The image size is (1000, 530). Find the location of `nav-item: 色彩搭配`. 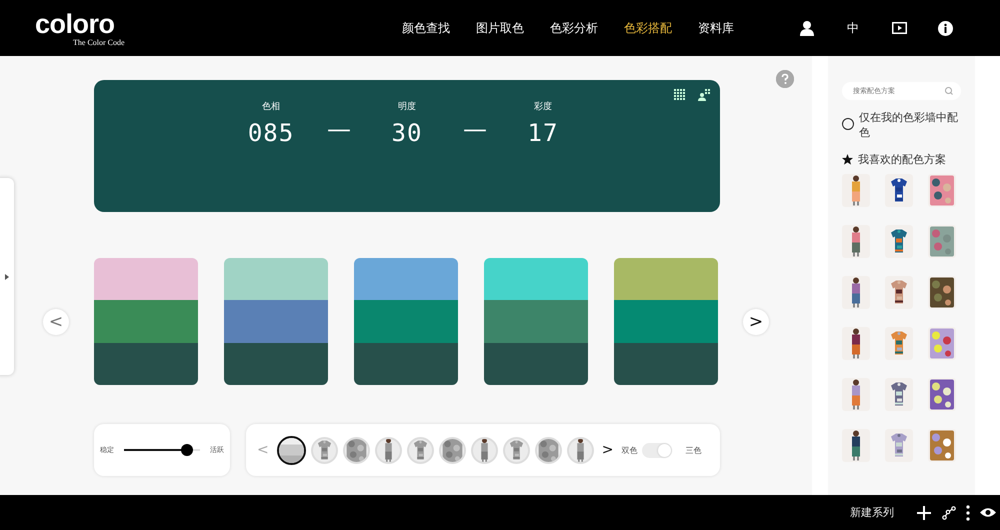

nav-item: 色彩搭配 is located at coordinates (648, 28).